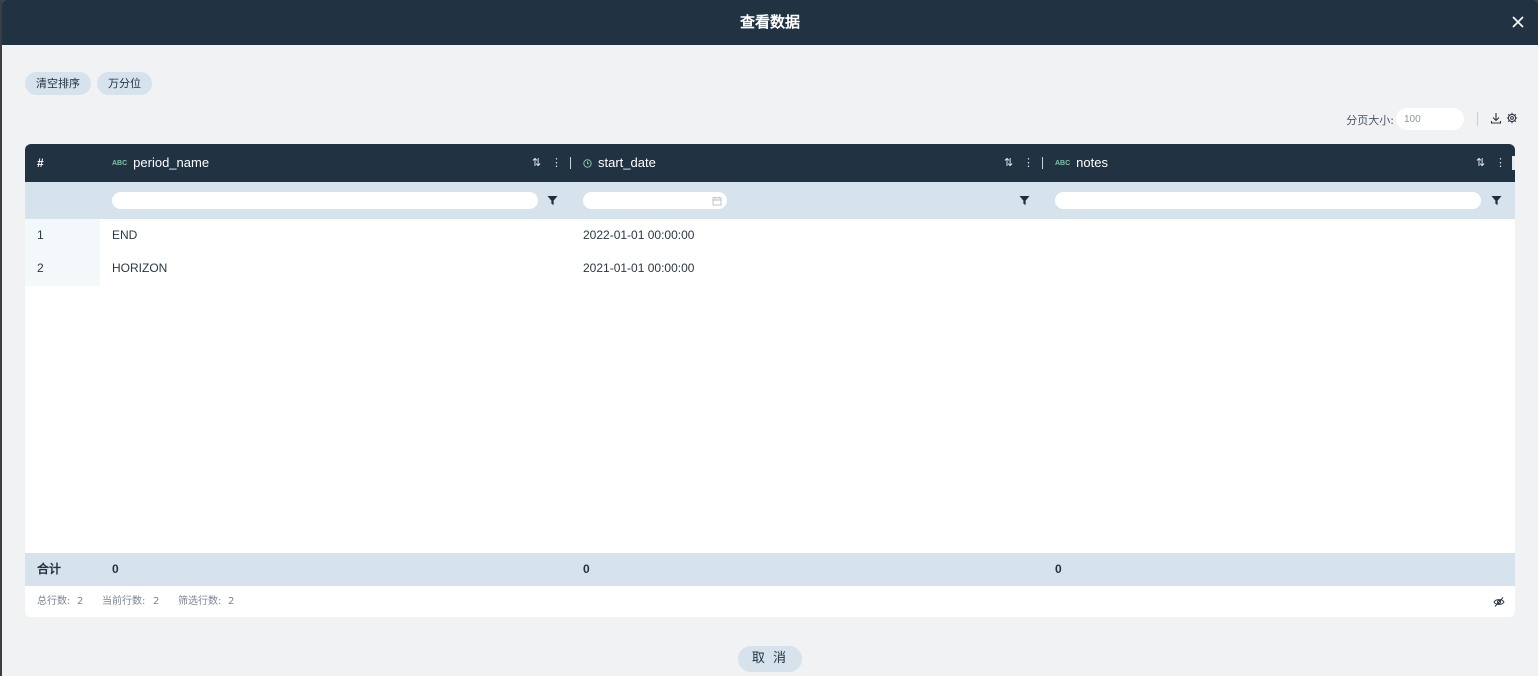  What do you see at coordinates (587, 163) in the screenshot?
I see `clock-icon` at bounding box center [587, 163].